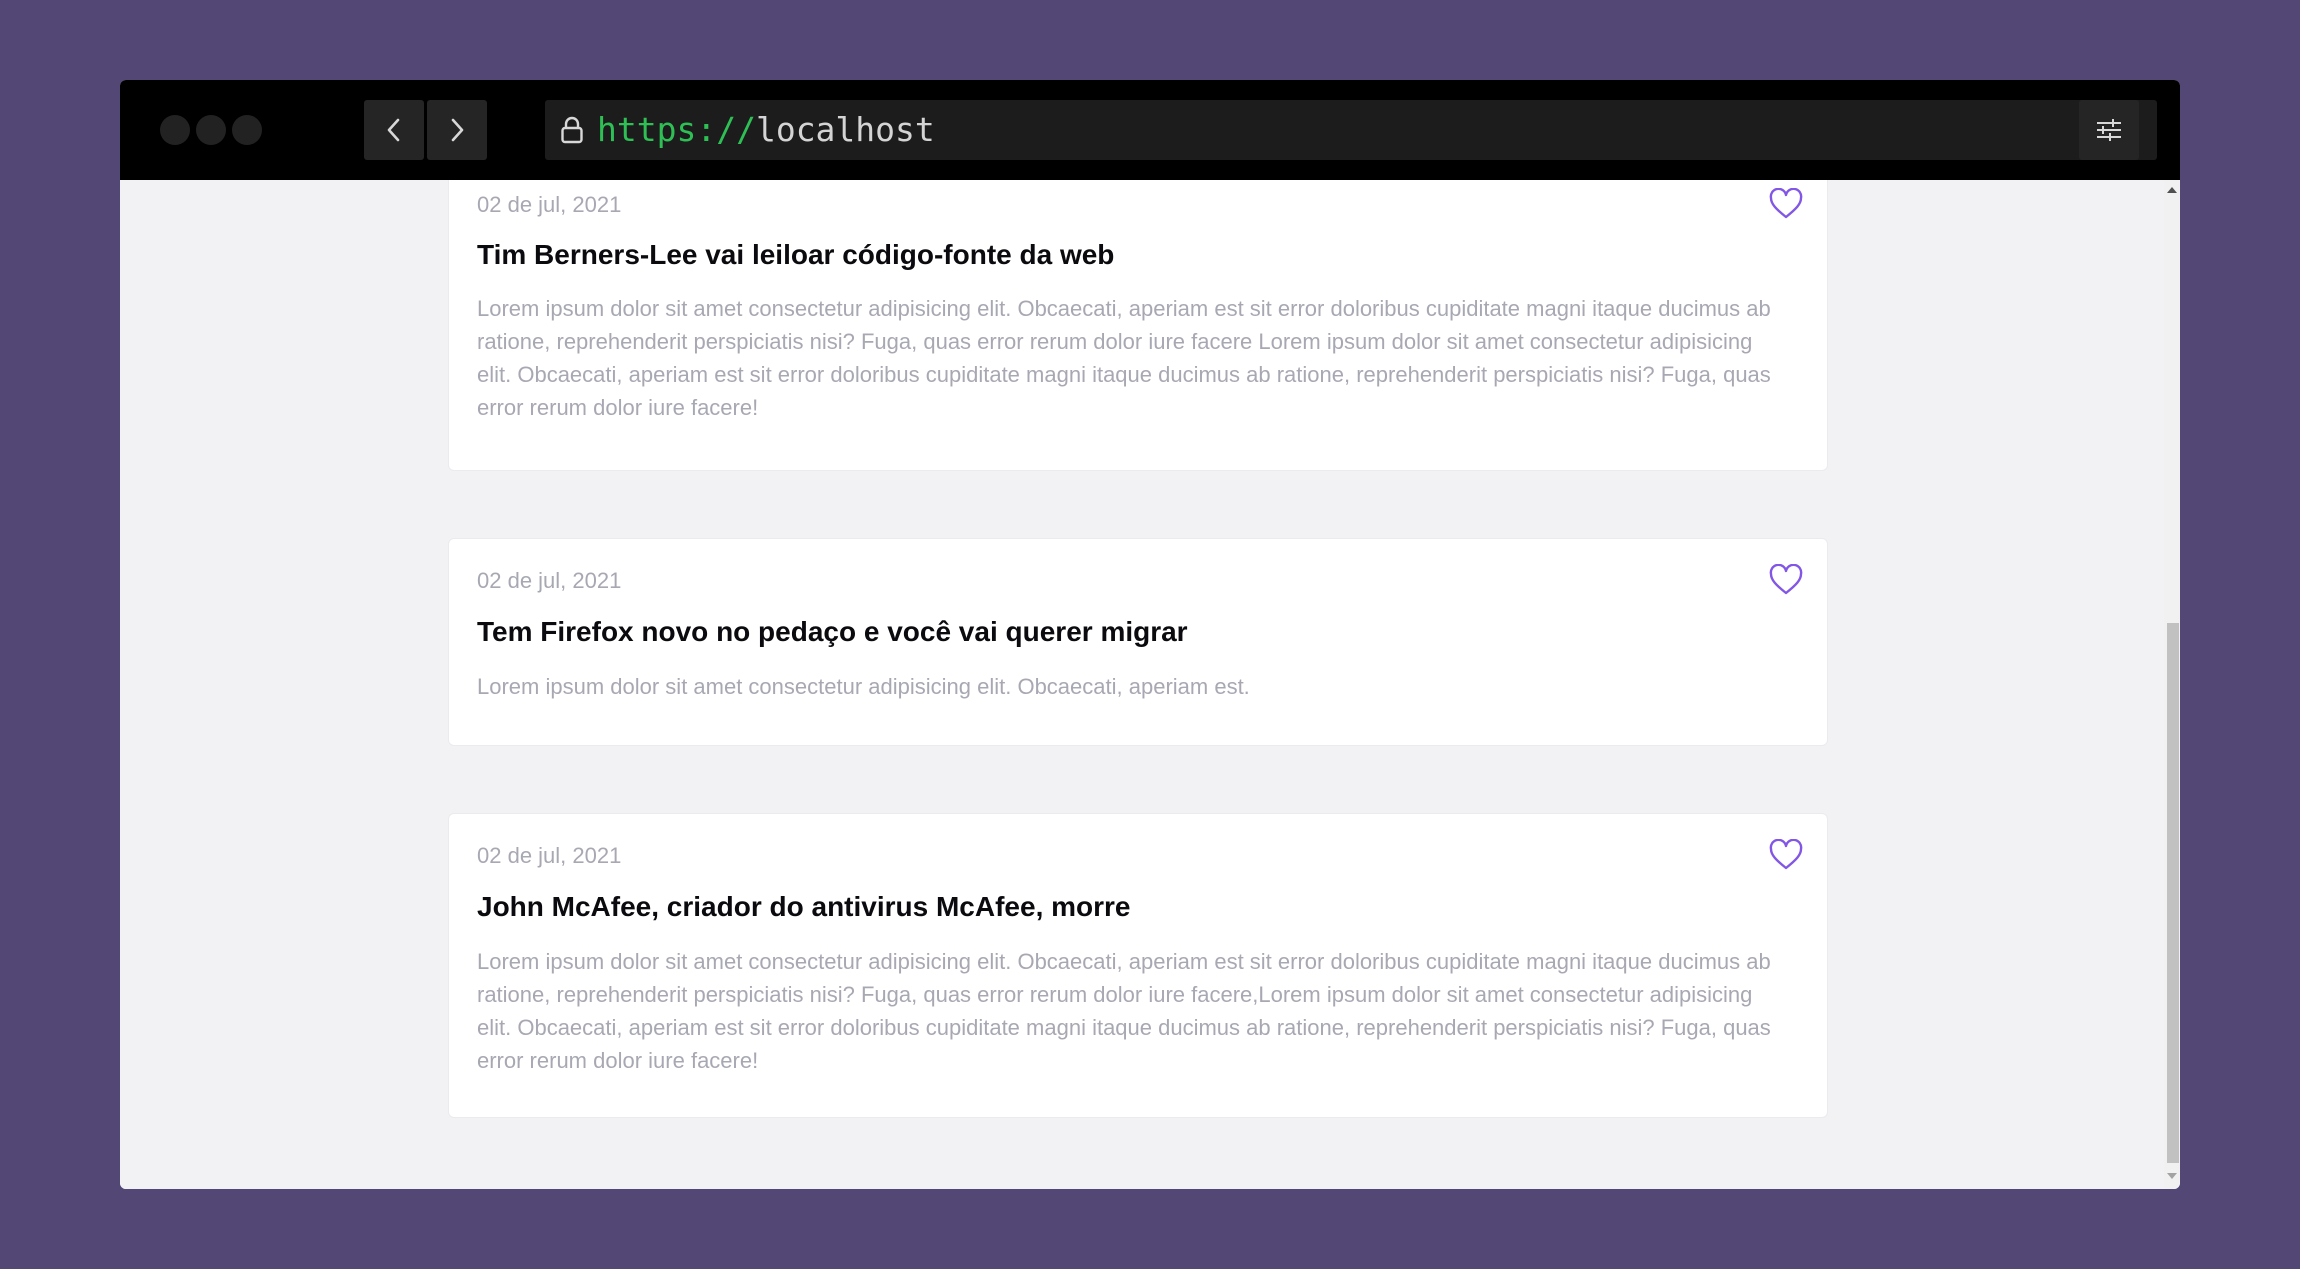  I want to click on window-close-dot, so click(175, 130).